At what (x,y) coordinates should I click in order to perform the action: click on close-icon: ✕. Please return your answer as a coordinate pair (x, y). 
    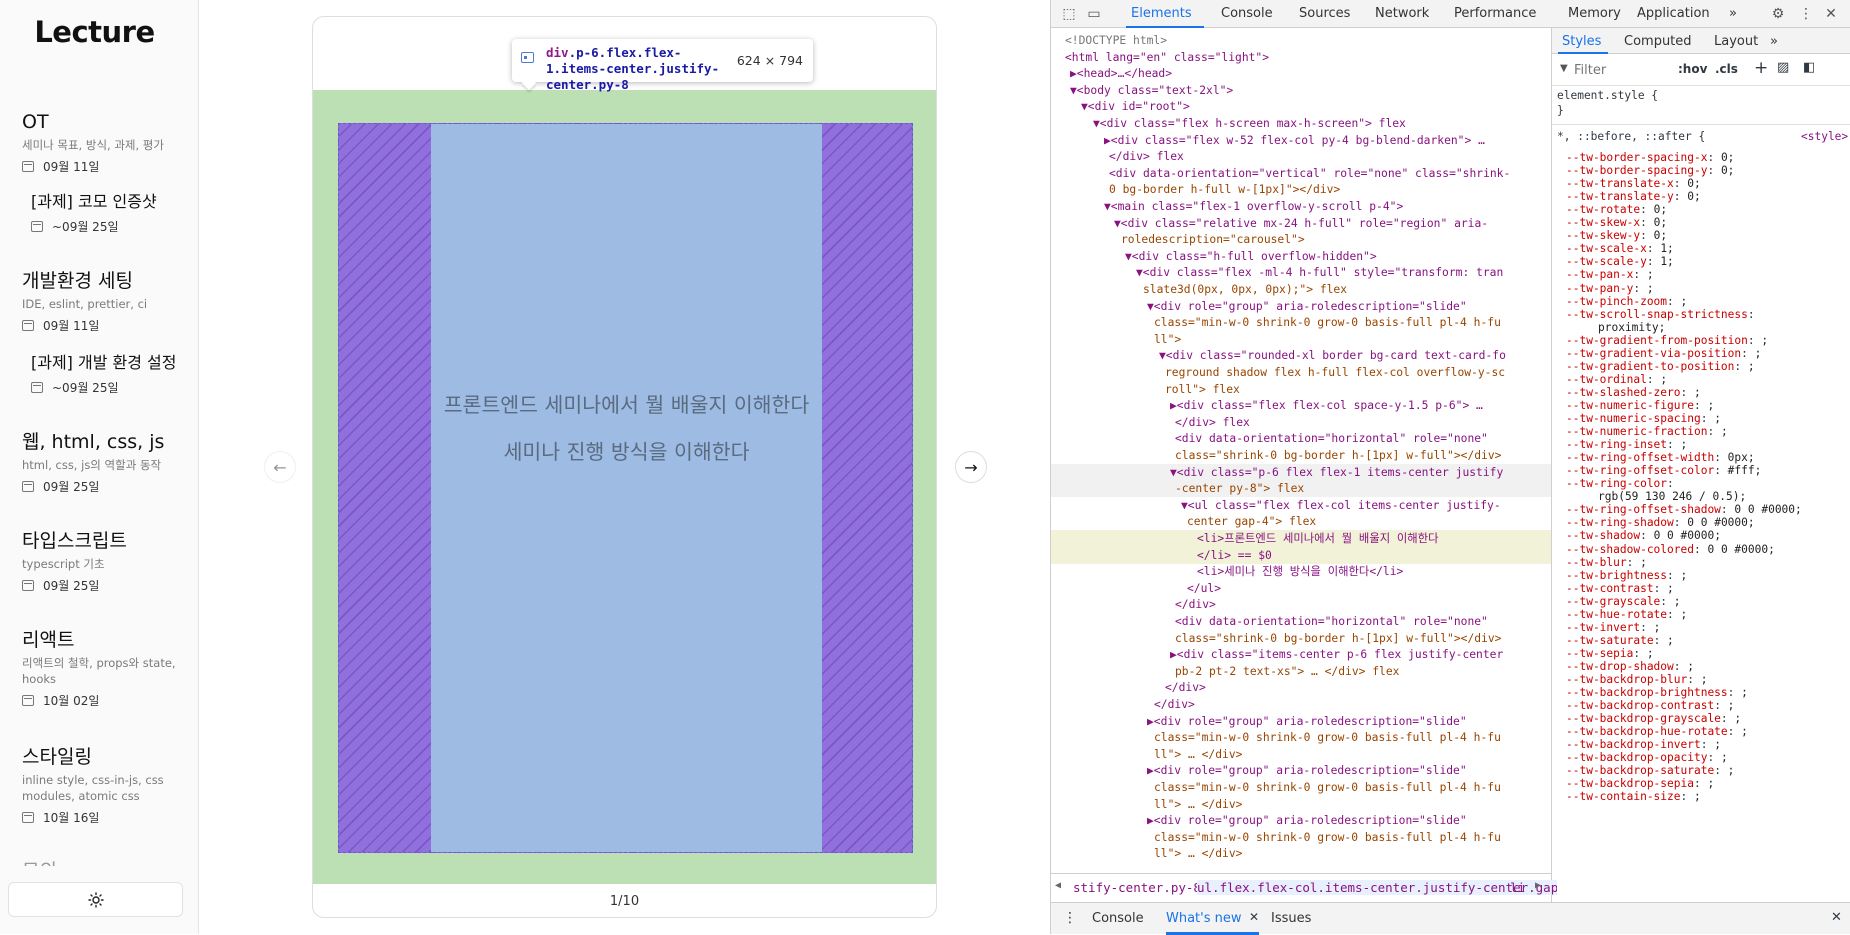
    Looking at the image, I should click on (1831, 14).